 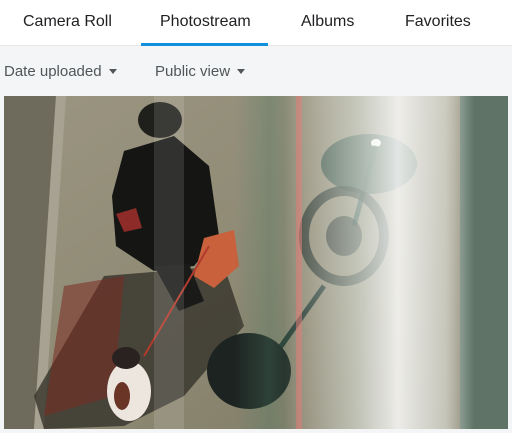 What do you see at coordinates (438, 22) in the screenshot?
I see `tab-favorites: Favorites` at bounding box center [438, 22].